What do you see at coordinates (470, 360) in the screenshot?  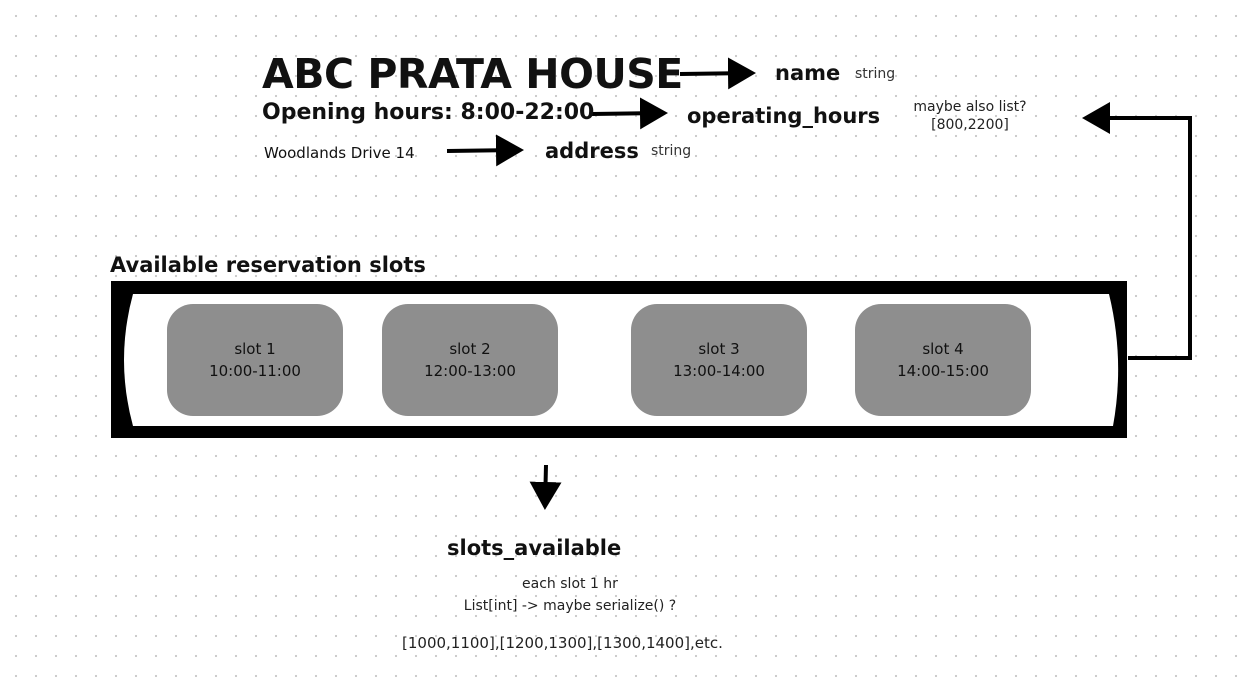 I see `slot-card-2: slot 2 12:00-13:00` at bounding box center [470, 360].